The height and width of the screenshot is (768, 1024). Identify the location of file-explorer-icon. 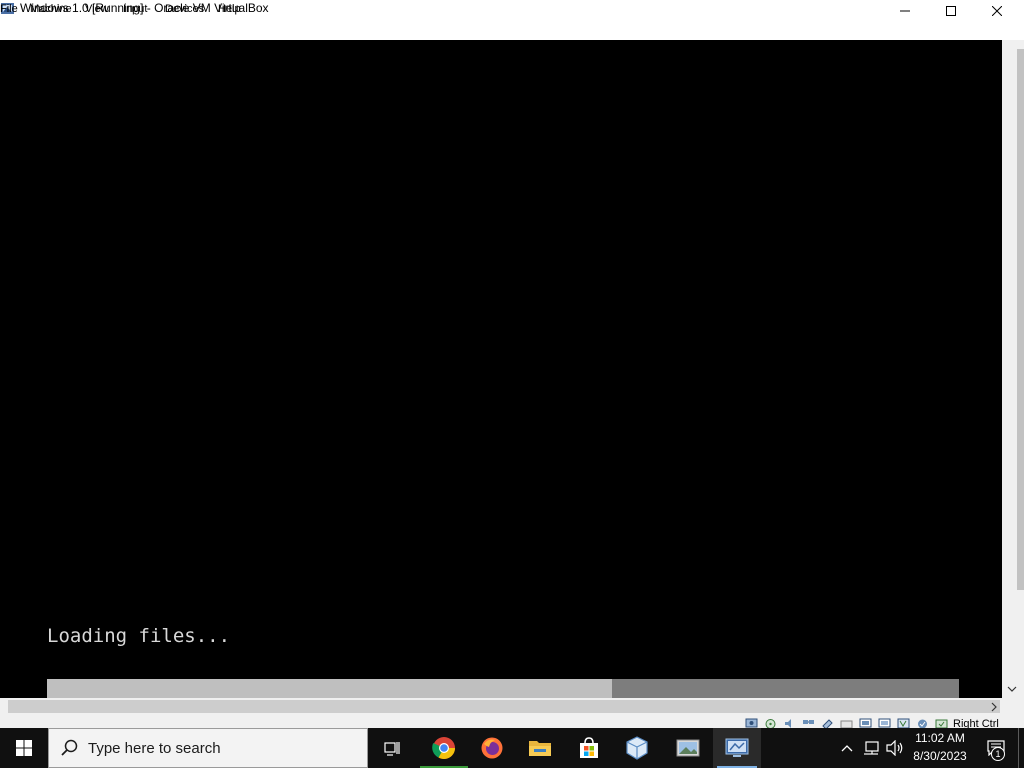
(540, 748).